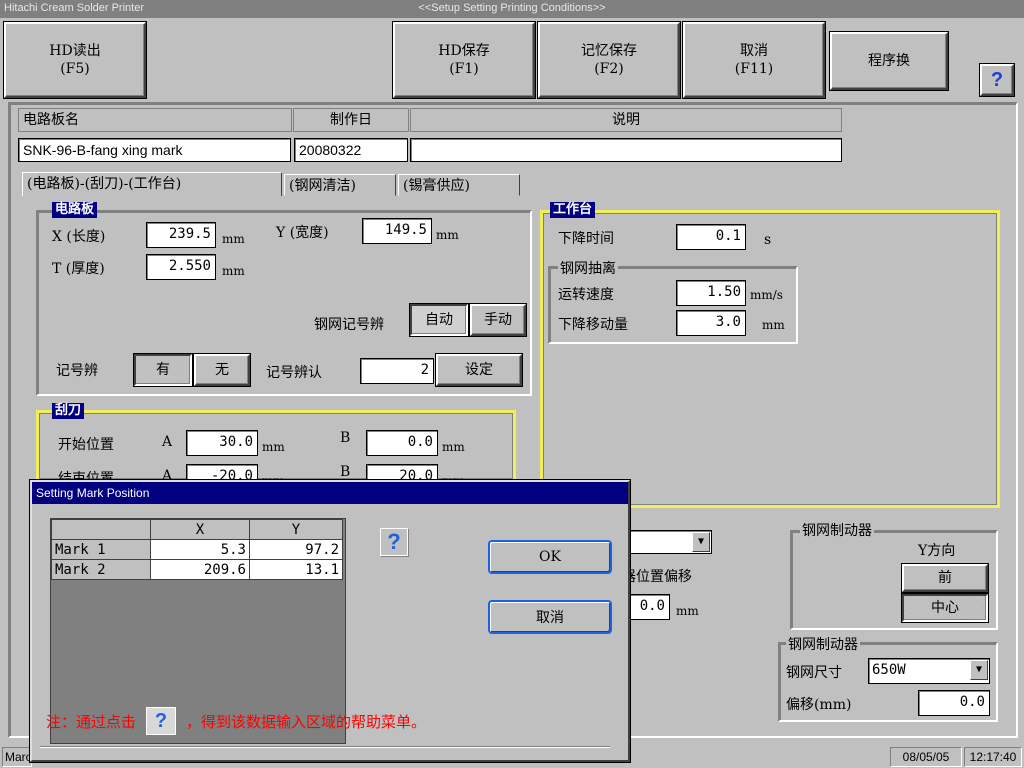 The height and width of the screenshot is (768, 1024). I want to click on start-position-label: 开始位置, so click(86, 445).